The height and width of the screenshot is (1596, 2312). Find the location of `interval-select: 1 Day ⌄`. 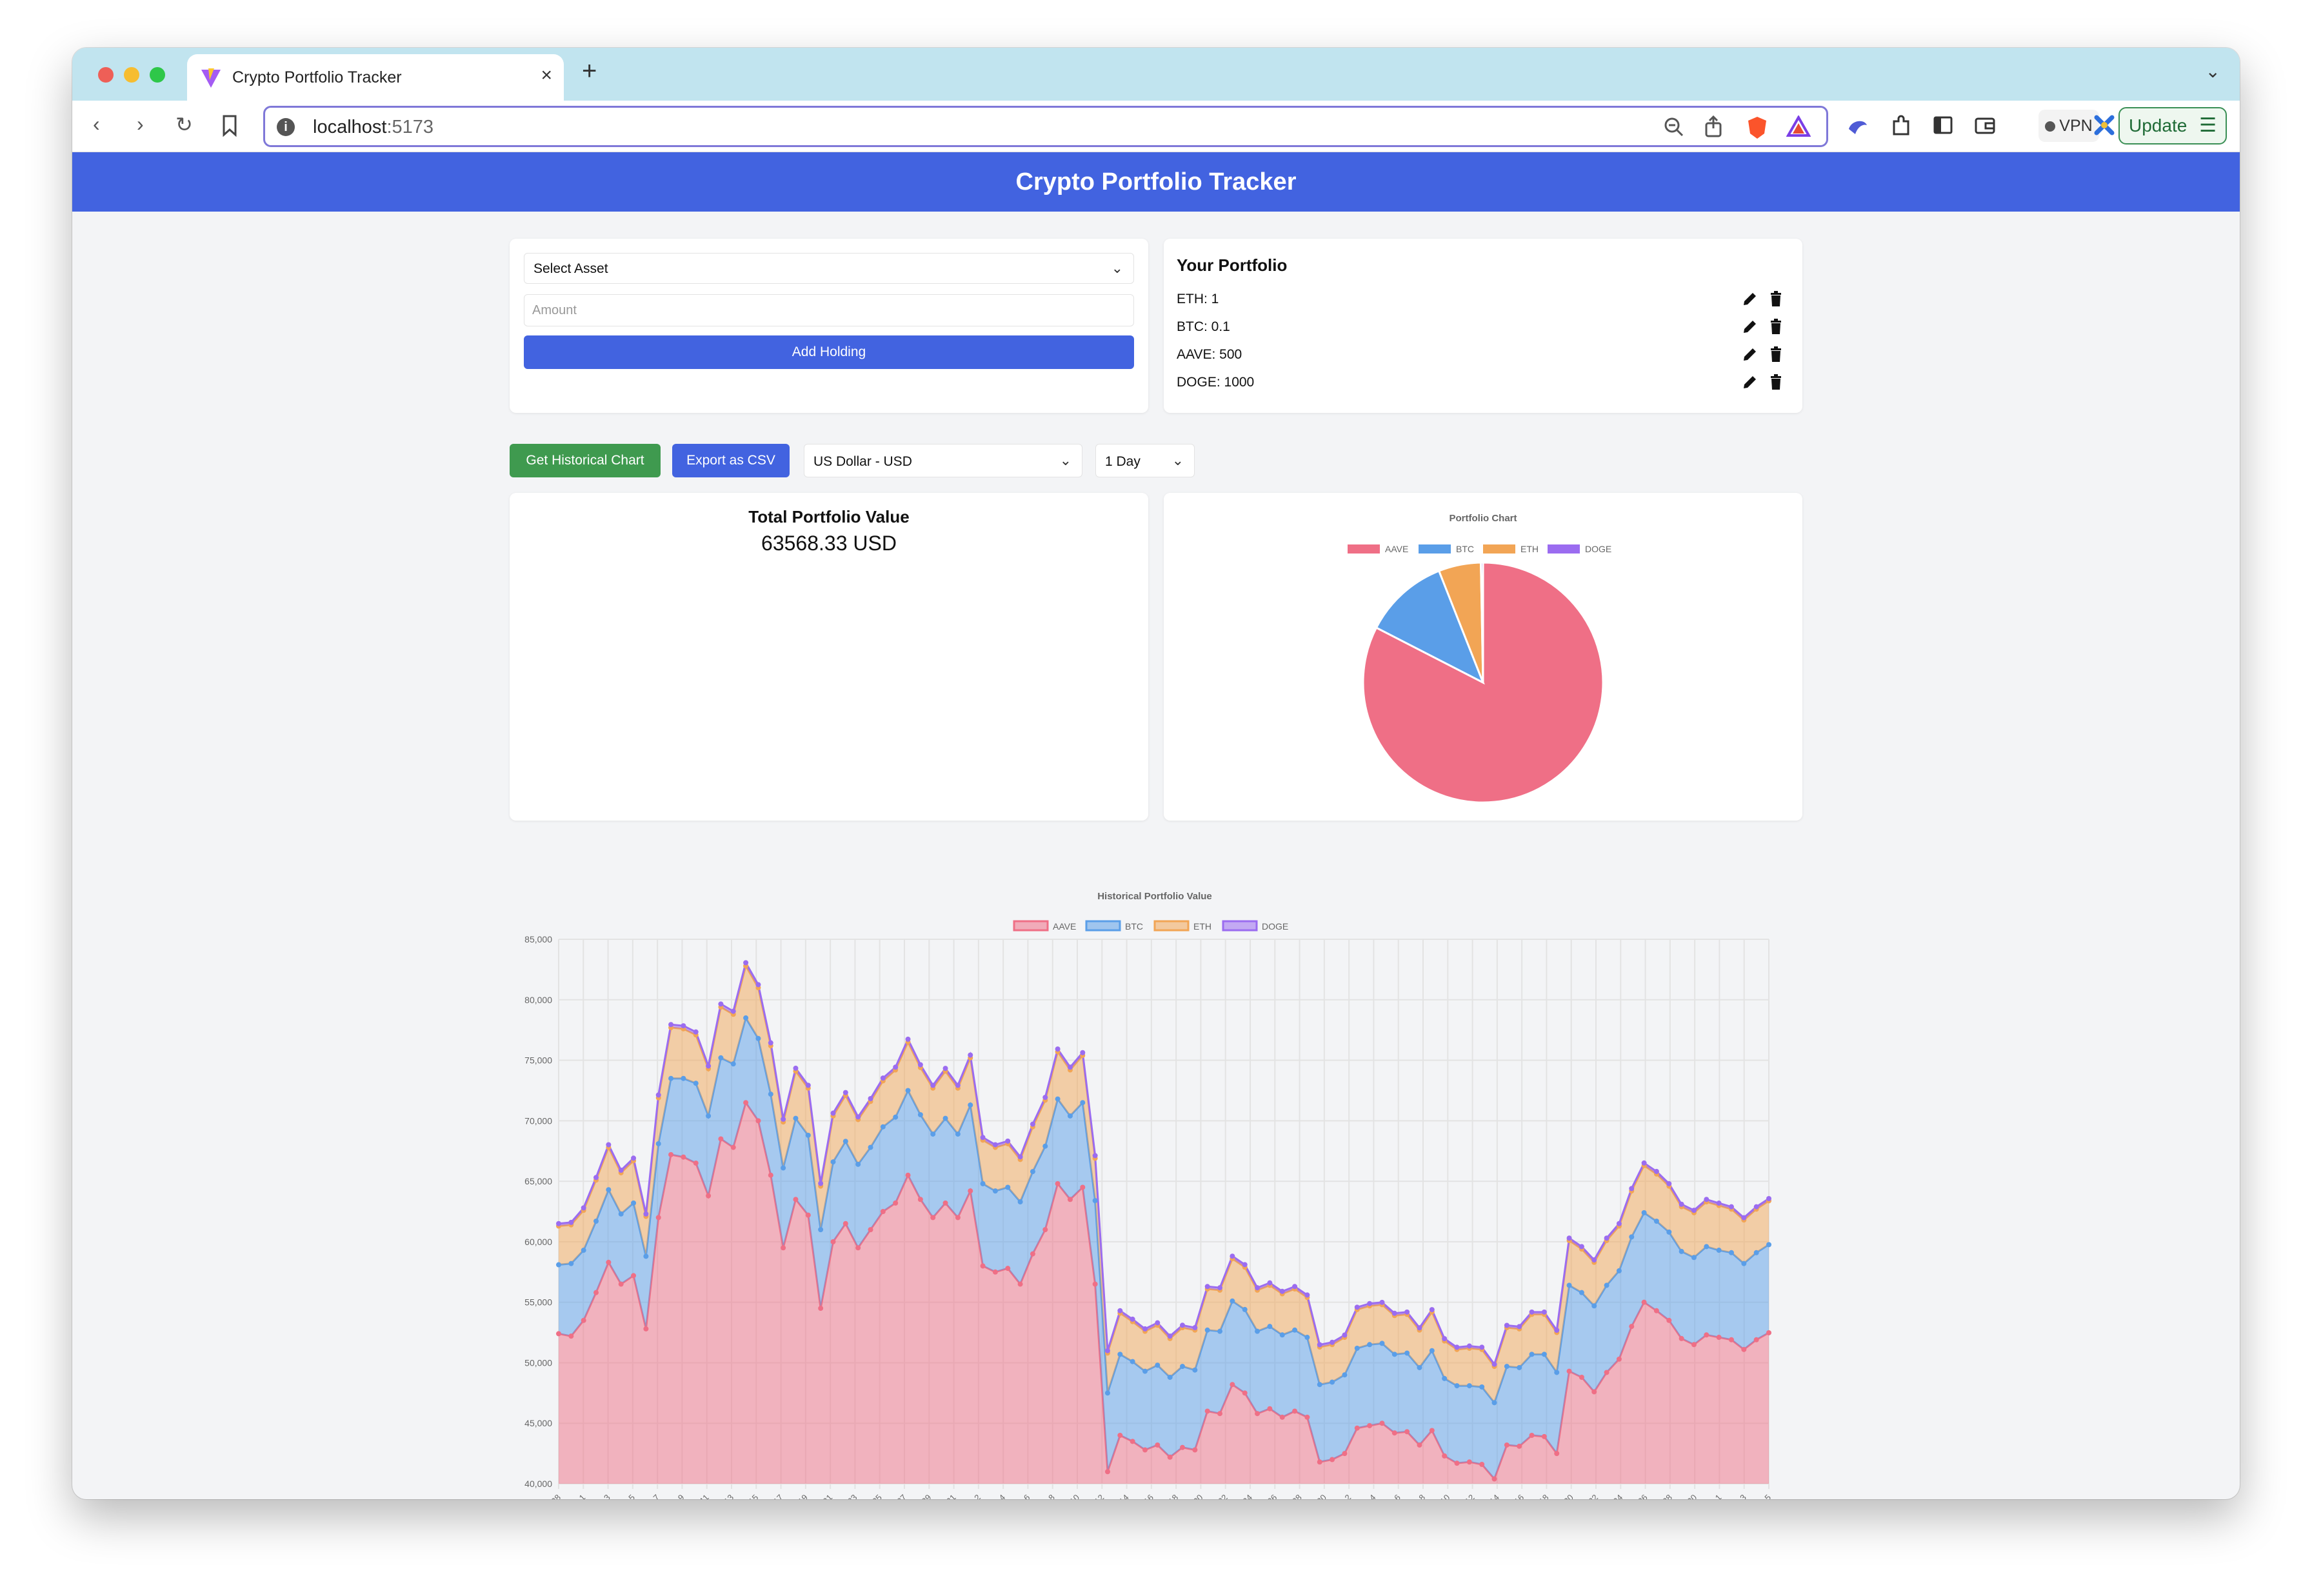

interval-select: 1 Day ⌄ is located at coordinates (1145, 460).